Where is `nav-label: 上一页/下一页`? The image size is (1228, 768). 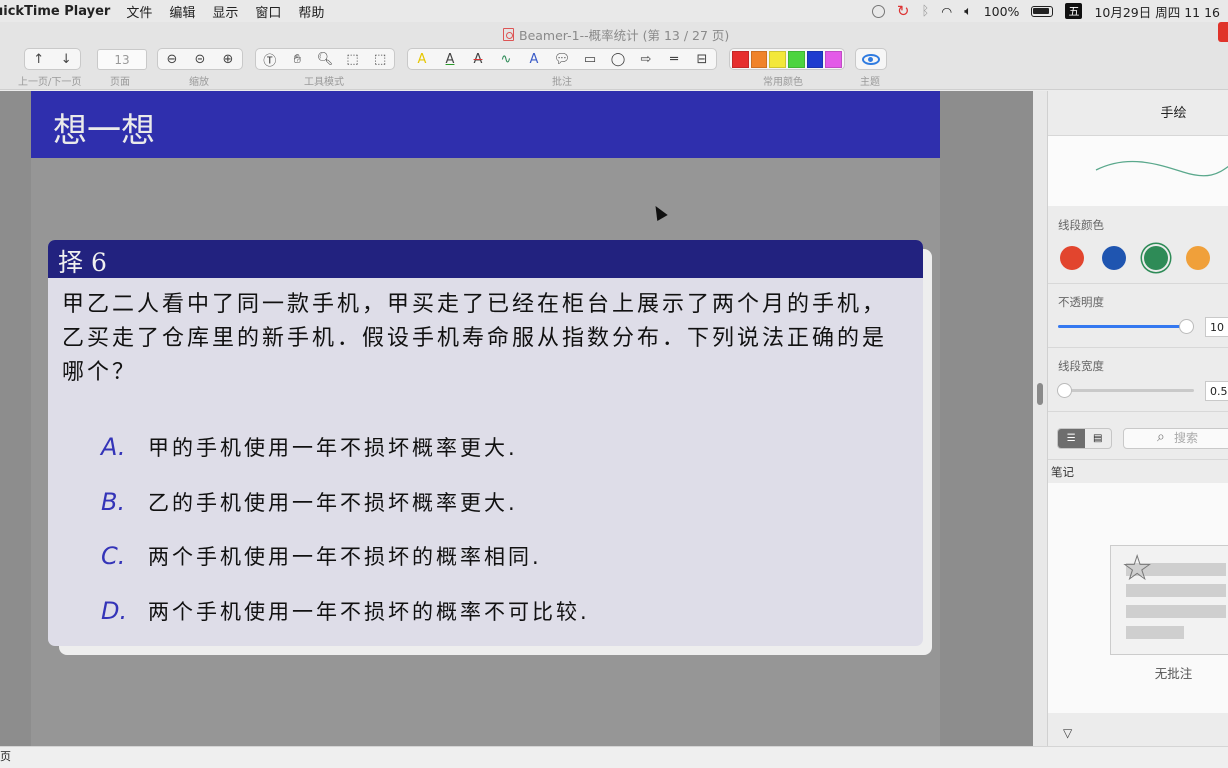
nav-label: 上一页/下一页 is located at coordinates (50, 82).